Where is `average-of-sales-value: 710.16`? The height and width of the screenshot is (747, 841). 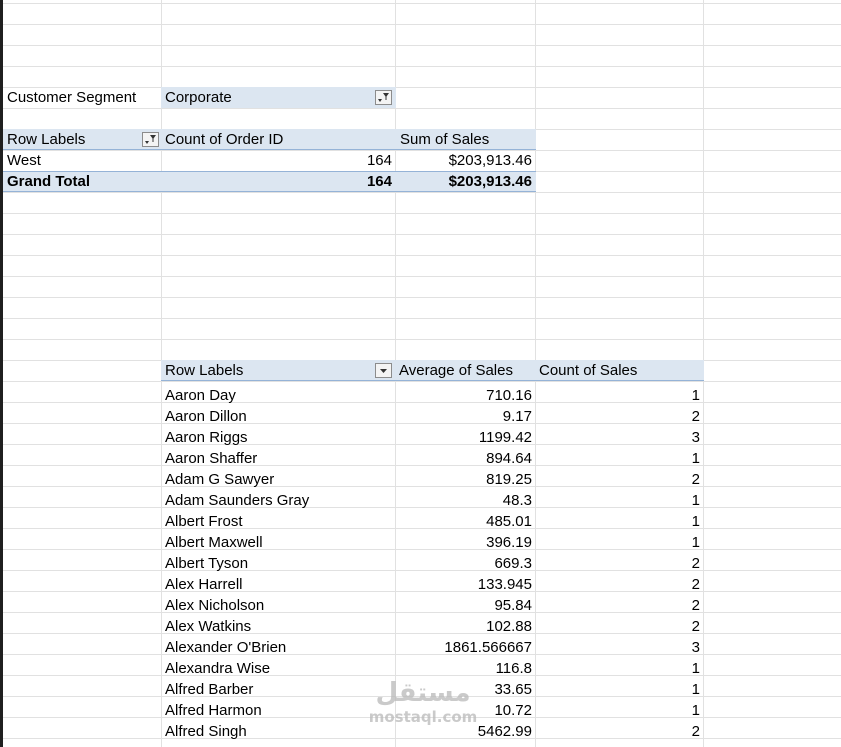
average-of-sales-value: 710.16 is located at coordinates (509, 395).